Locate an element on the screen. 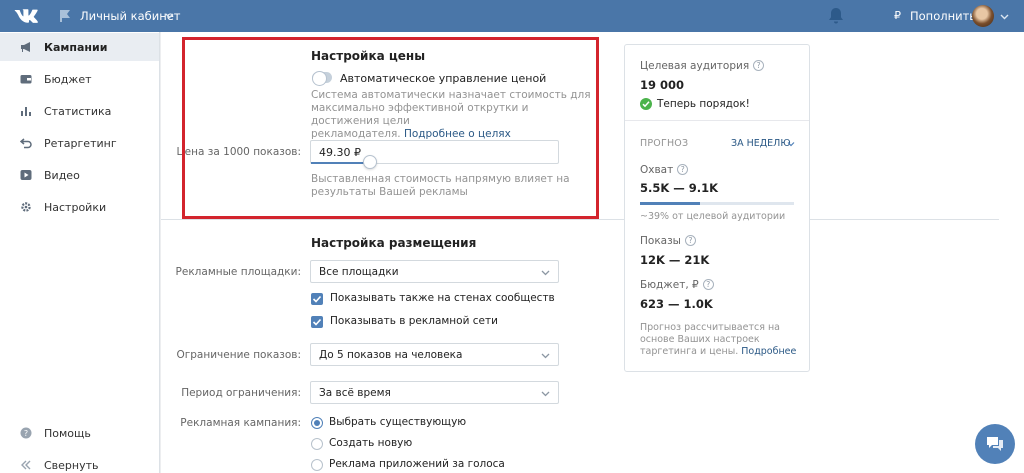 The width and height of the screenshot is (1024, 473). sidebar-item-budget: Бюджет is located at coordinates (79, 79).